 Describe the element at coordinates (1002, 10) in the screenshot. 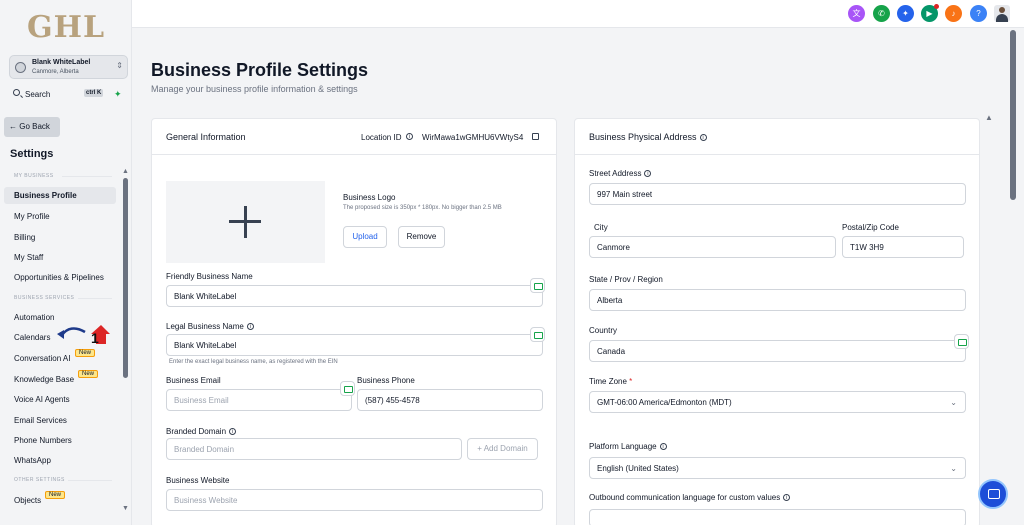

I see `avatar-head` at that location.